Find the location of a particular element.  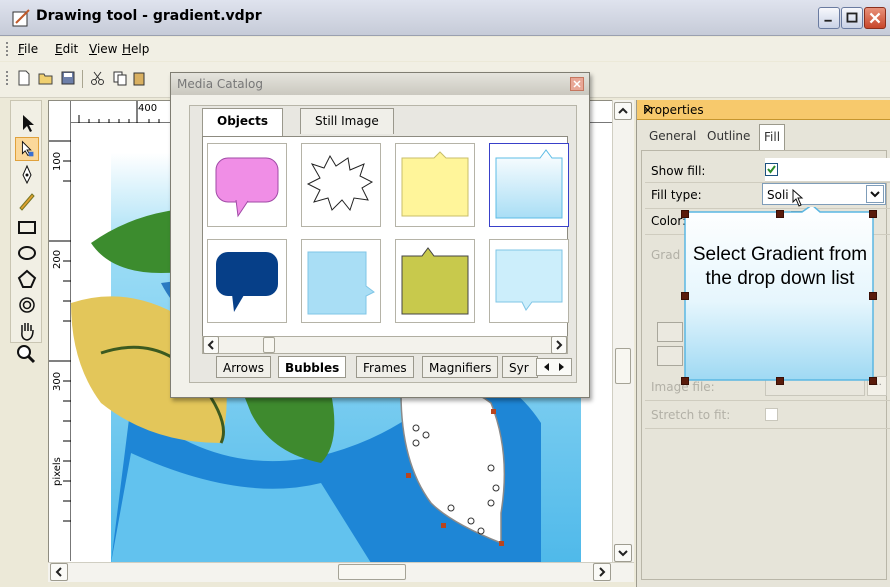

new-file-icon is located at coordinates (24, 78).